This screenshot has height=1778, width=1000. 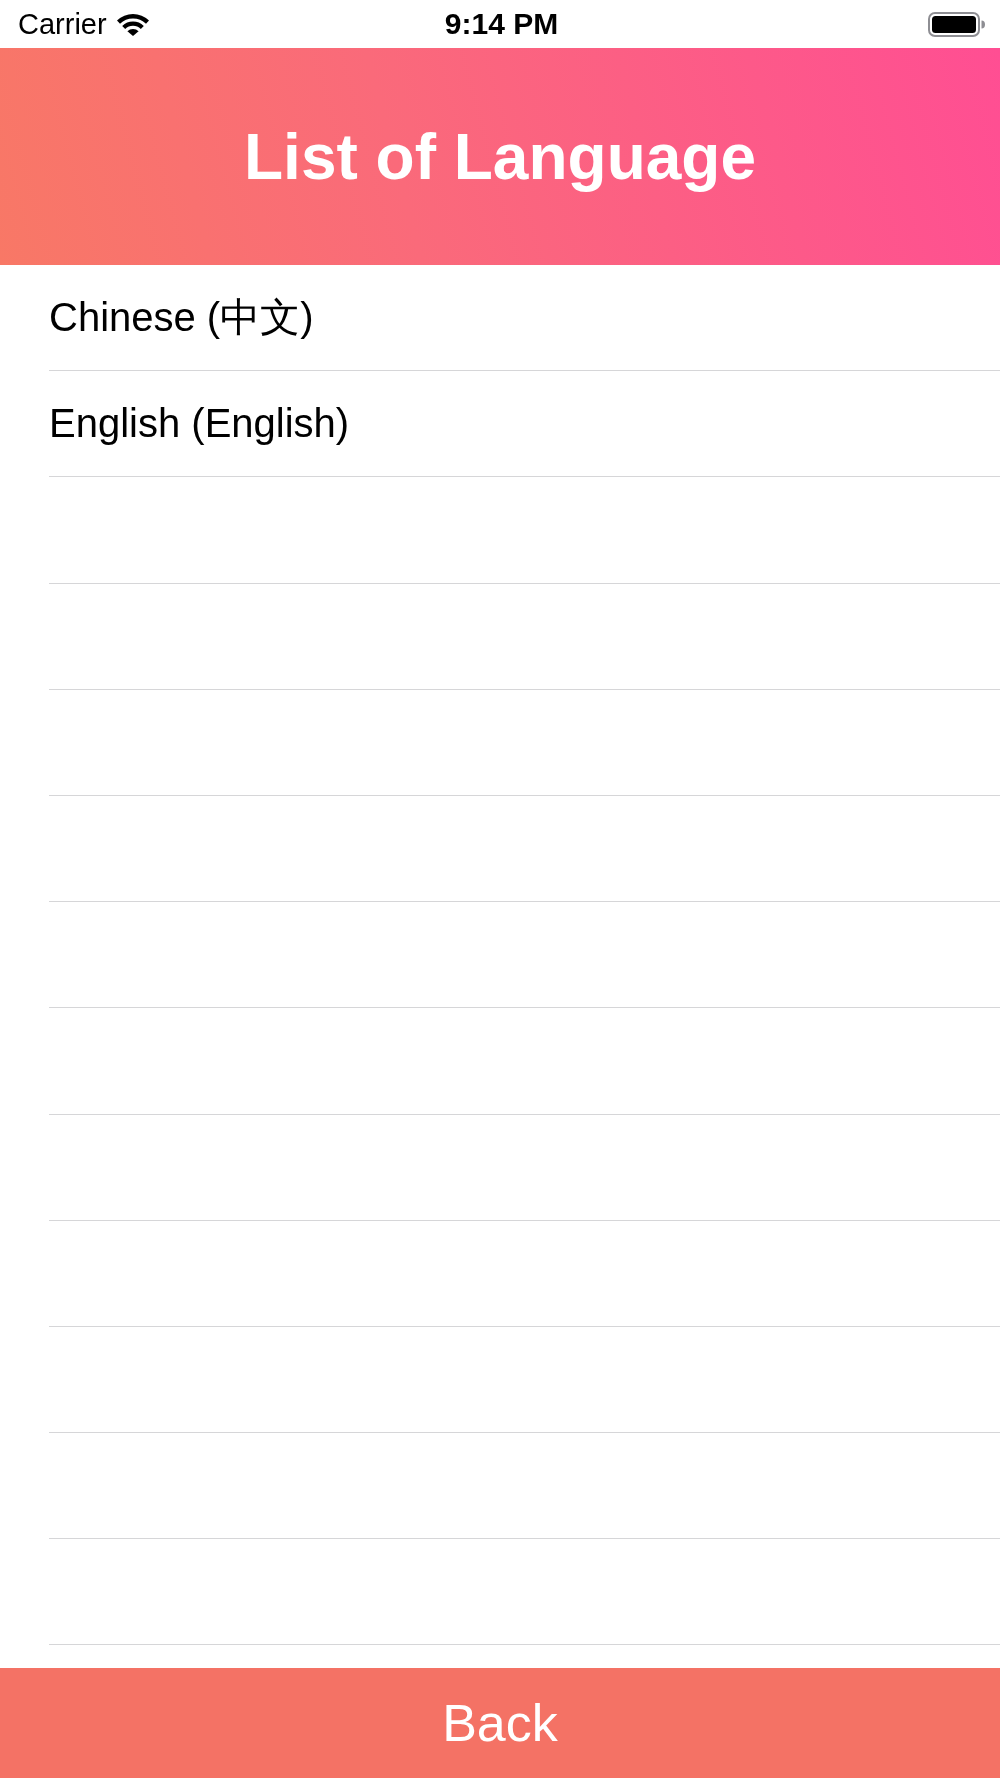 I want to click on battery-icon, so click(x=956, y=24).